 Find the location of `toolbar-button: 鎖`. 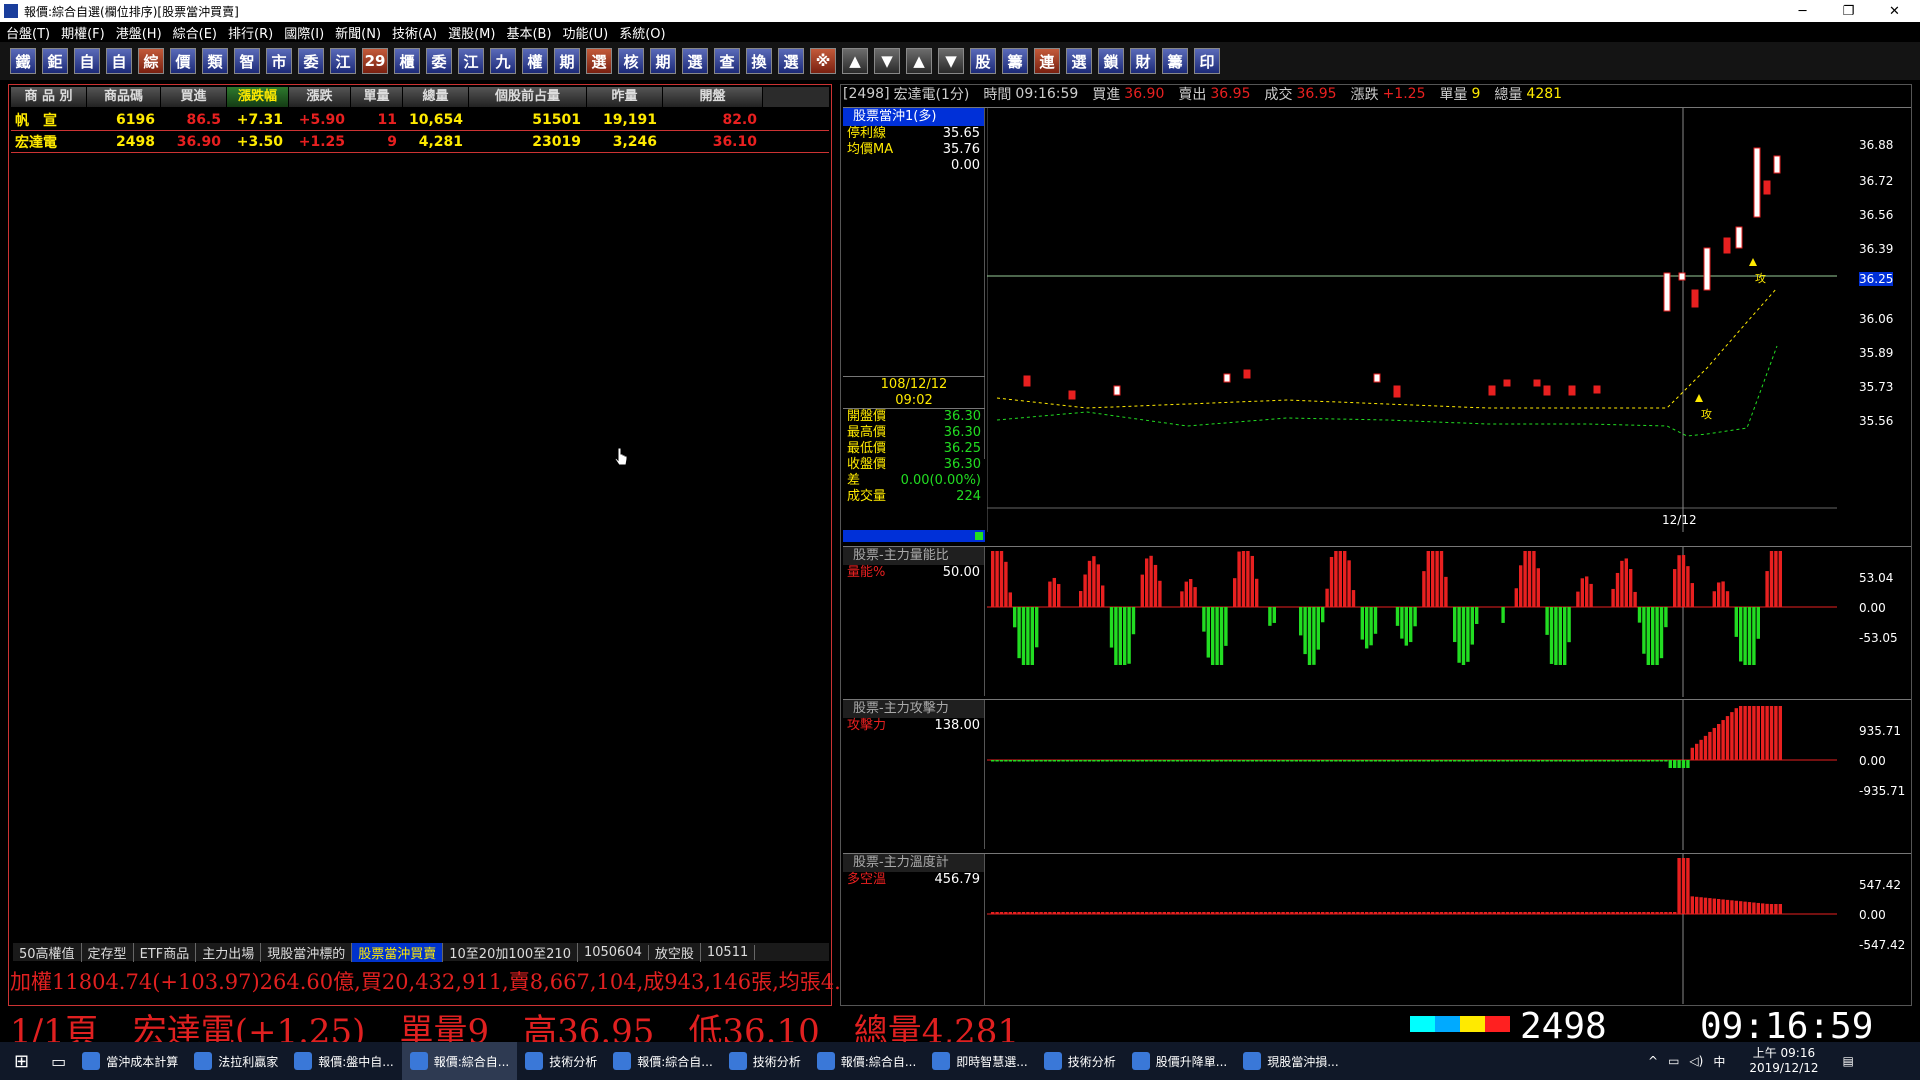

toolbar-button: 鎖 is located at coordinates (1111, 61).